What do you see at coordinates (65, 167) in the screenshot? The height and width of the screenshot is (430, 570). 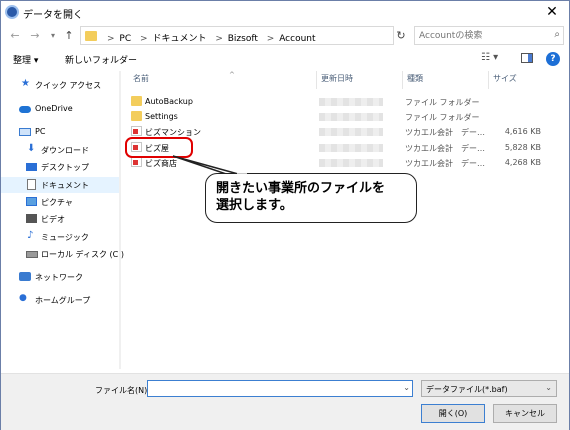 I see `sidebar-item-label: デスクトップ` at bounding box center [65, 167].